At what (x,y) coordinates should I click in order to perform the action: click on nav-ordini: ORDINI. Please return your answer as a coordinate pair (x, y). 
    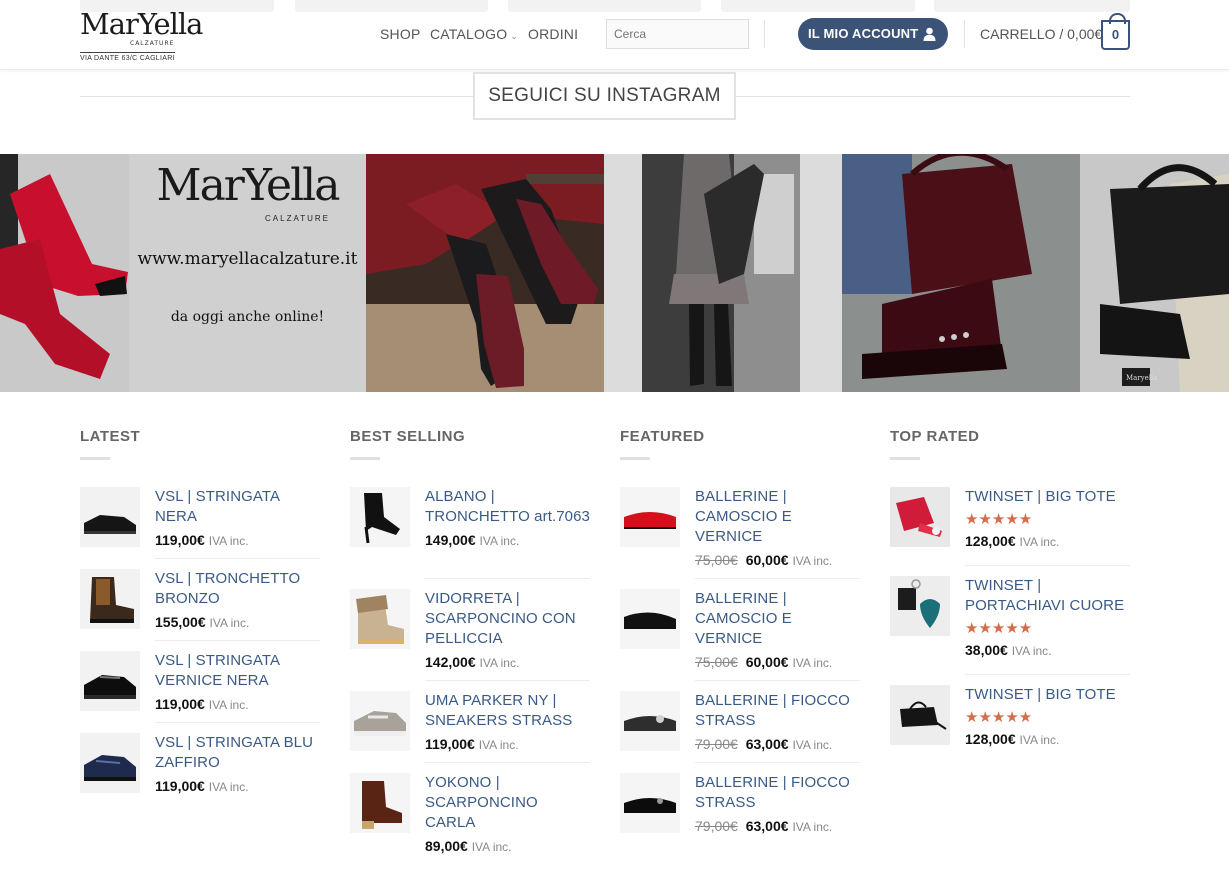
    Looking at the image, I should click on (553, 34).